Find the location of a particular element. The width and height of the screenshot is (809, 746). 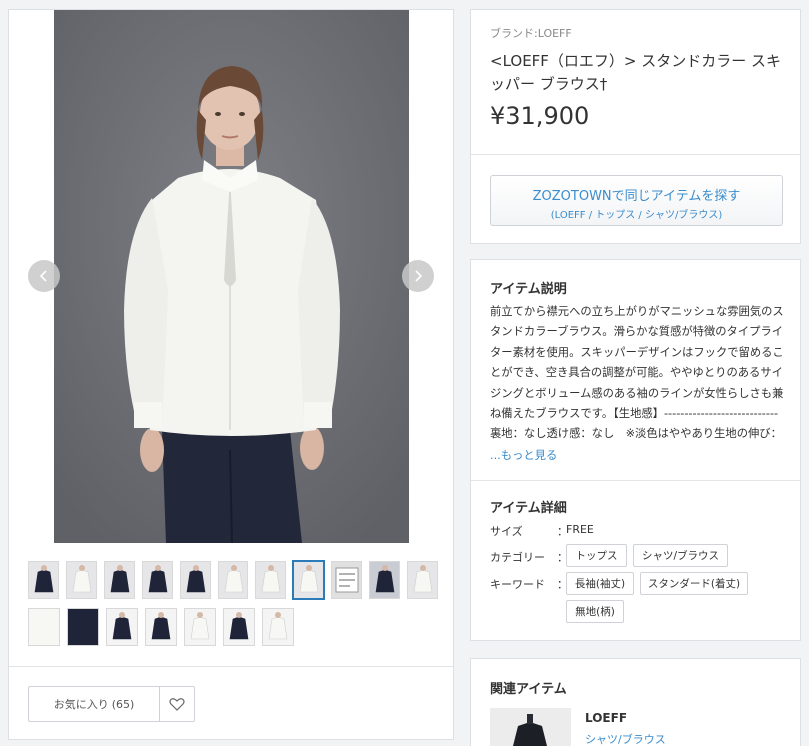

details-heading: アイテム詳細 is located at coordinates (528, 508).